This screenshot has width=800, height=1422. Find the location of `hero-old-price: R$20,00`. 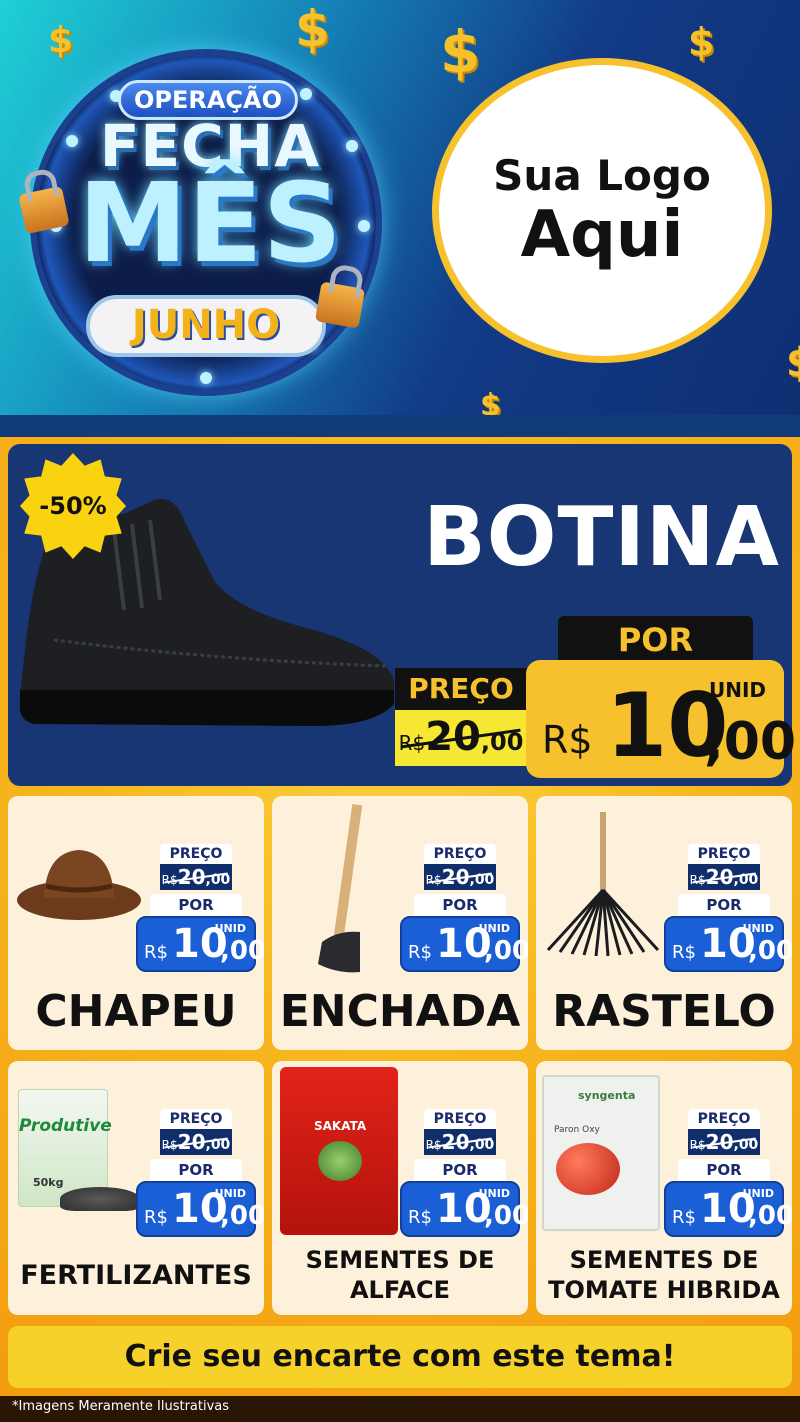

hero-old-price: R$20,00 is located at coordinates (461, 738).